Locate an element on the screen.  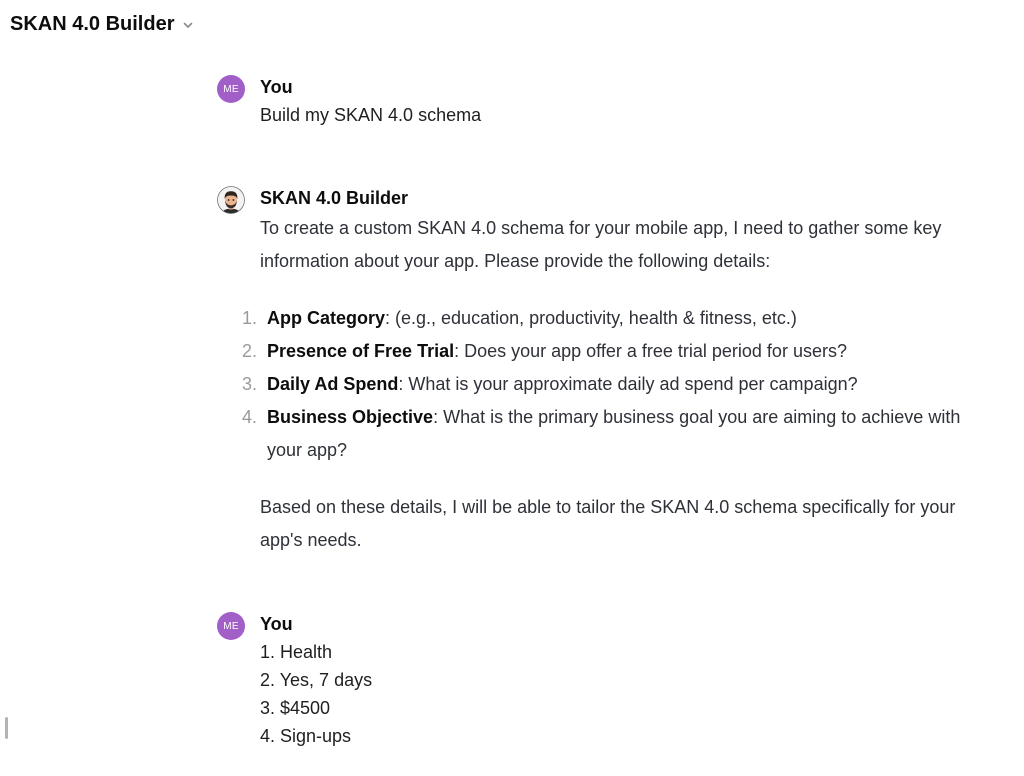
message-line: 2. Yes, 7 days is located at coordinates (316, 680).